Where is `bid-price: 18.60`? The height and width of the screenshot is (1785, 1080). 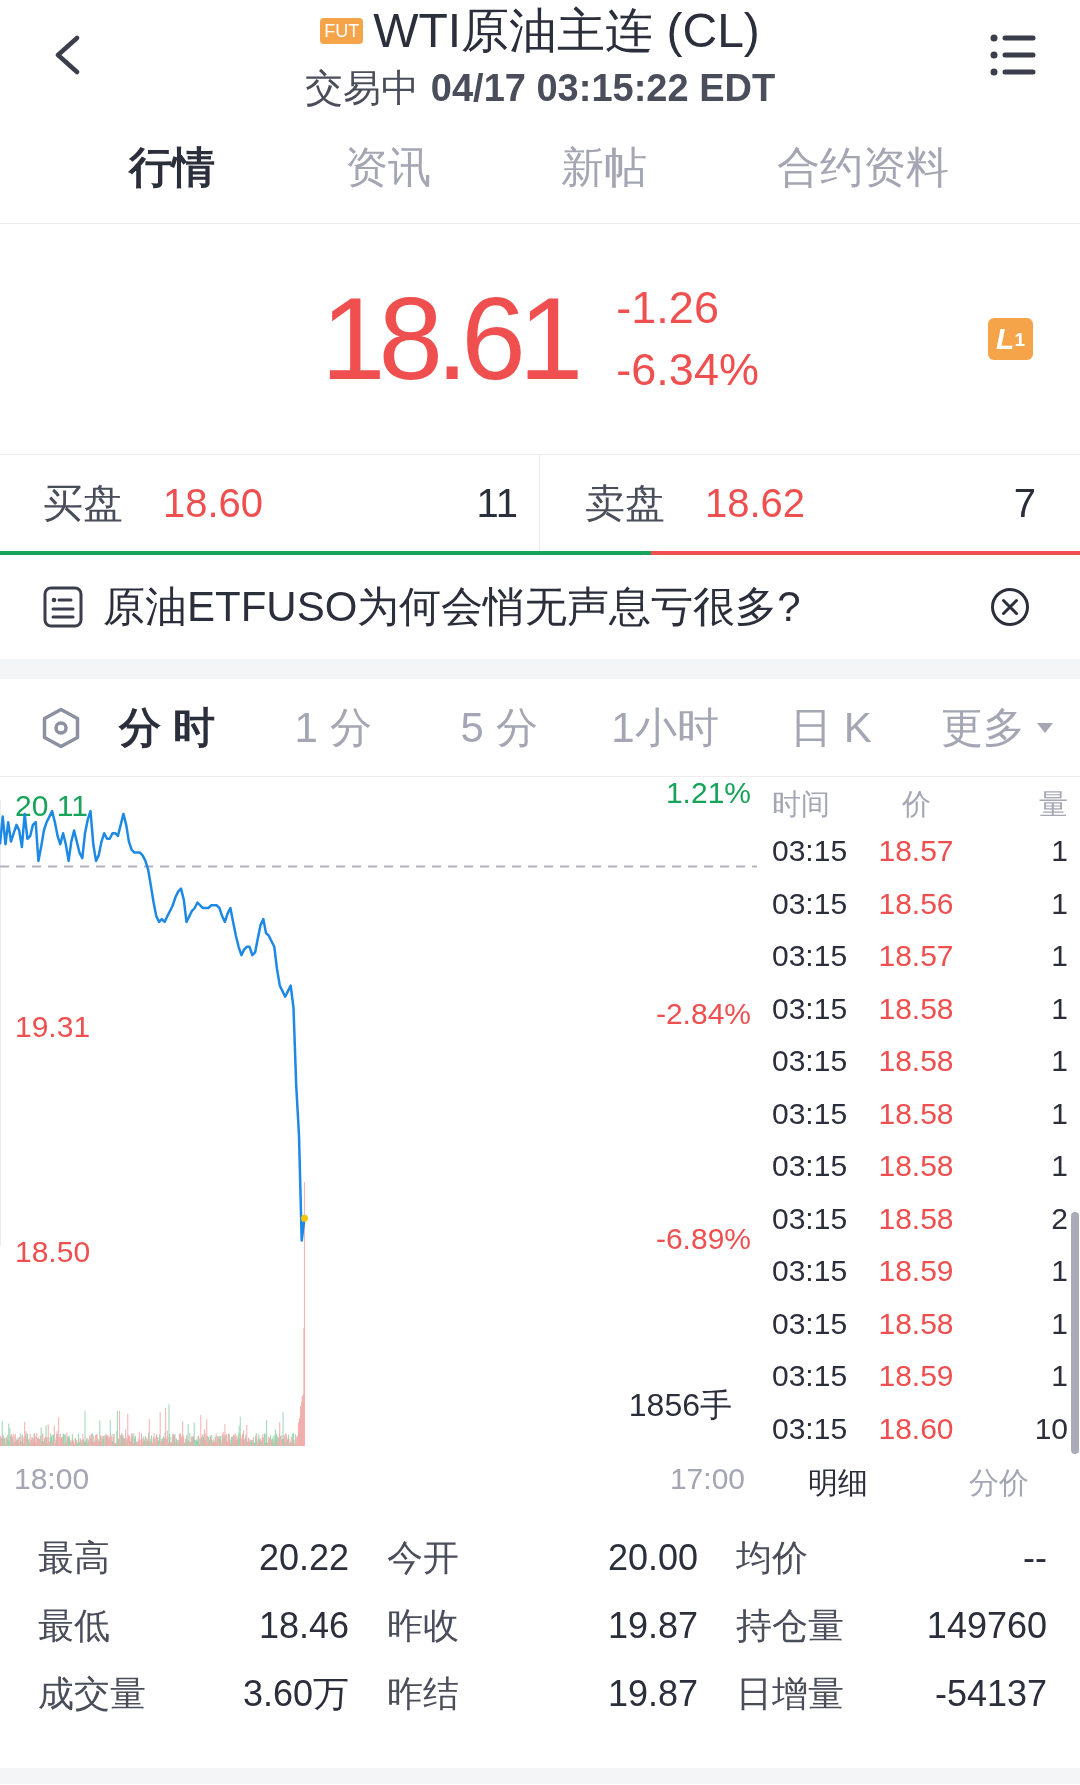
bid-price: 18.60 is located at coordinates (213, 503).